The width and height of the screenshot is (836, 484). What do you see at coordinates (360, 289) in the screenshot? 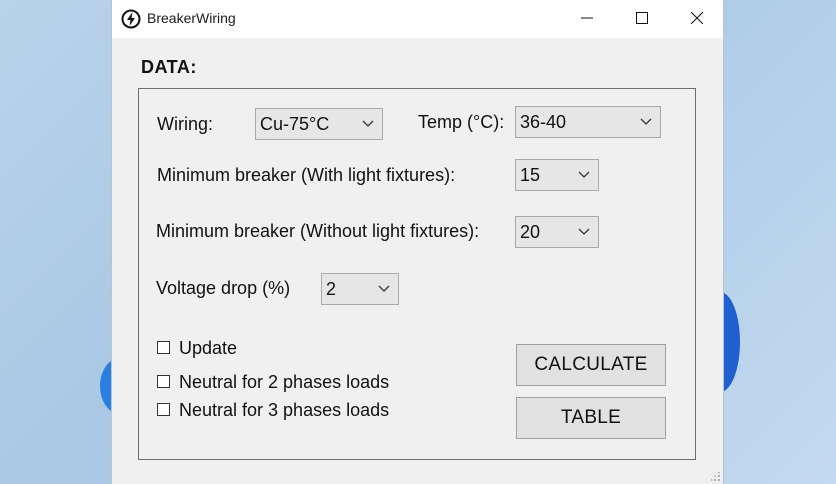
I see `voltage-drop-select: 2` at bounding box center [360, 289].